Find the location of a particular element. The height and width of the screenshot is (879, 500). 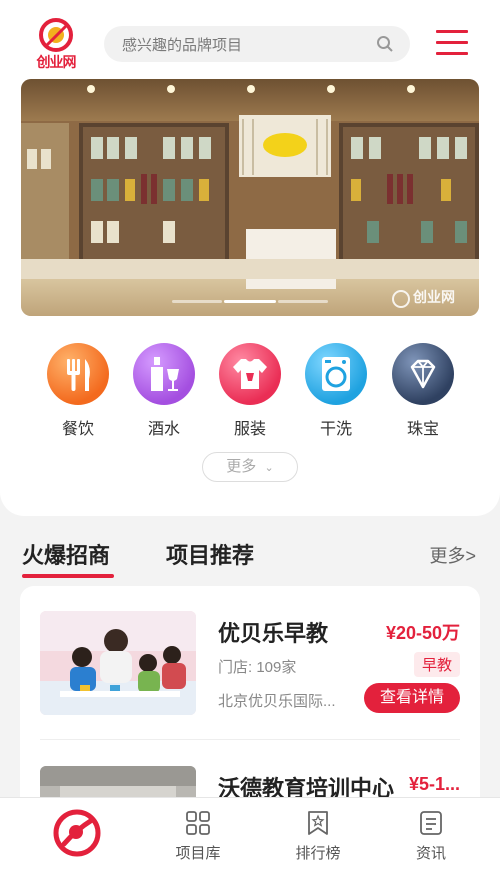

view-details-button: 查看详情 is located at coordinates (412, 698).